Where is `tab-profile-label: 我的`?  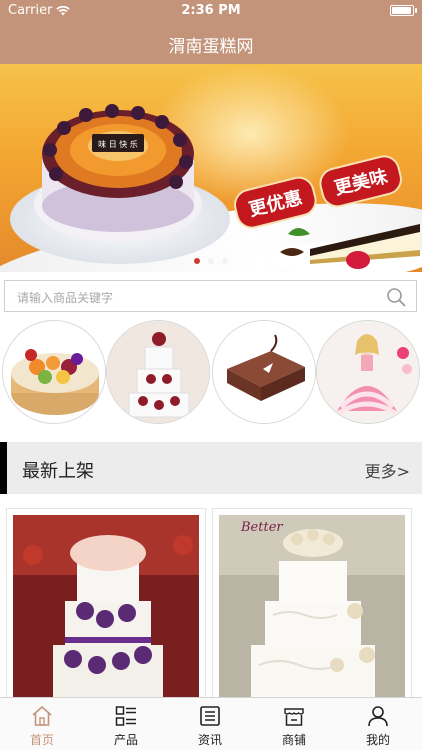
tab-profile-label: 我的 is located at coordinates (377, 740).